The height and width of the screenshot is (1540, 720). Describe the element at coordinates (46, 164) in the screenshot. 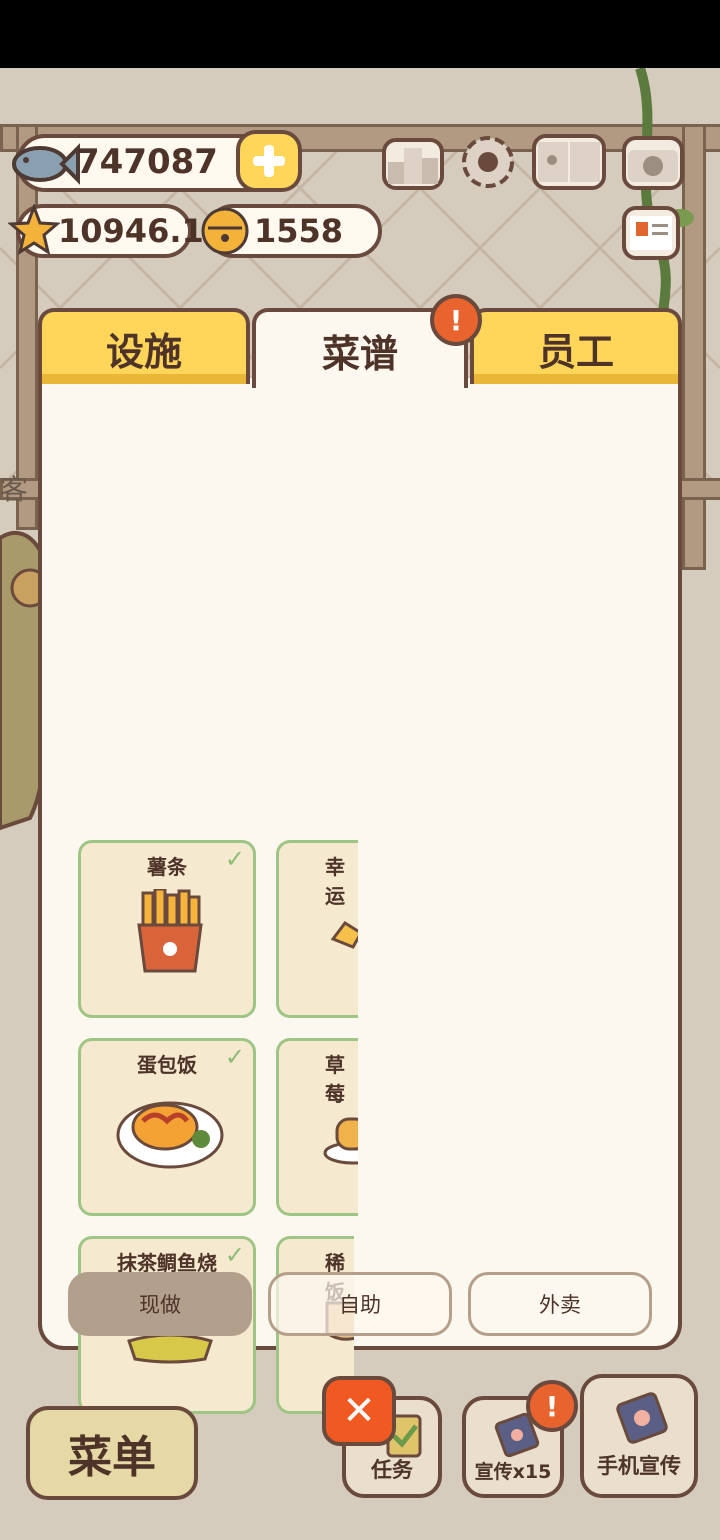

I see `fish-icon` at that location.